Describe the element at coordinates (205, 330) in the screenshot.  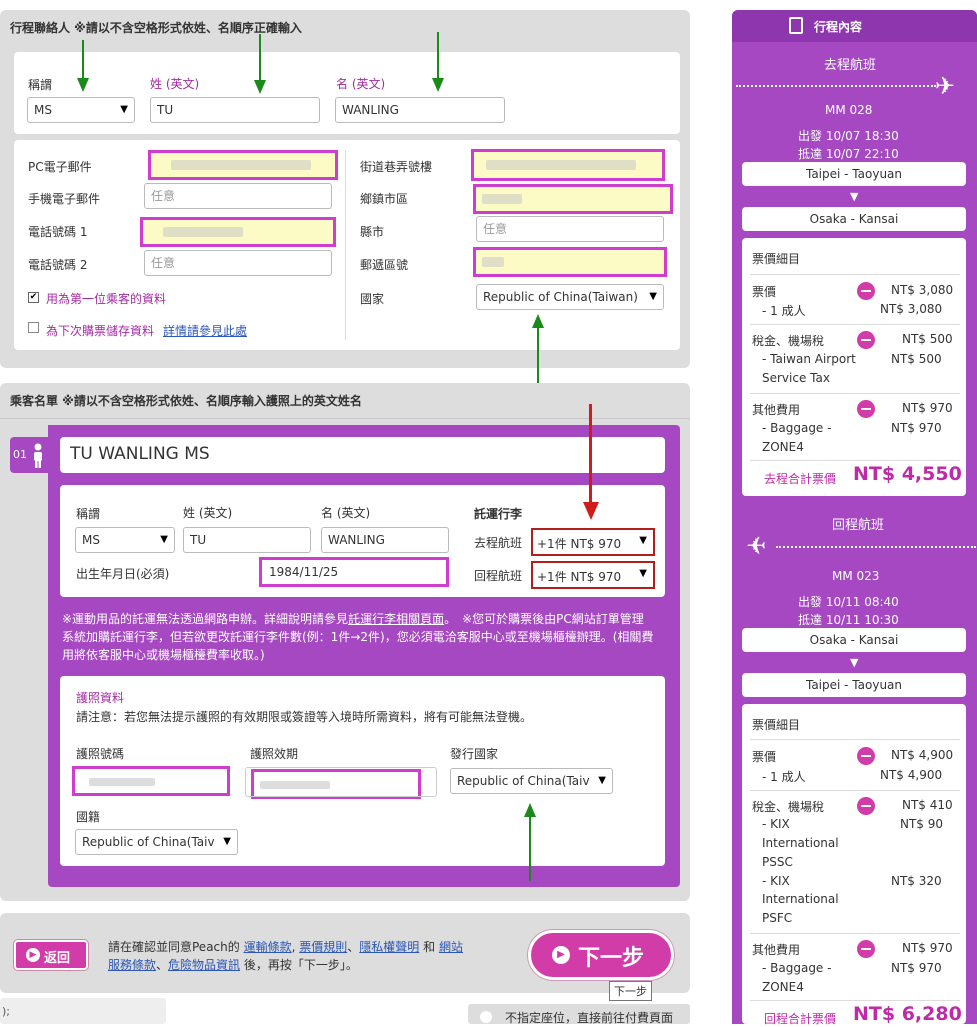
I see `details-link: 詳情請參見此處` at that location.